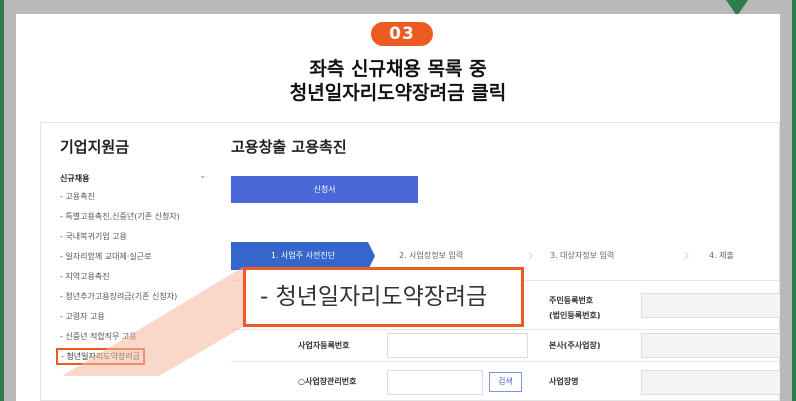  Describe the element at coordinates (324, 189) in the screenshot. I see `application-button: 신청서` at that location.